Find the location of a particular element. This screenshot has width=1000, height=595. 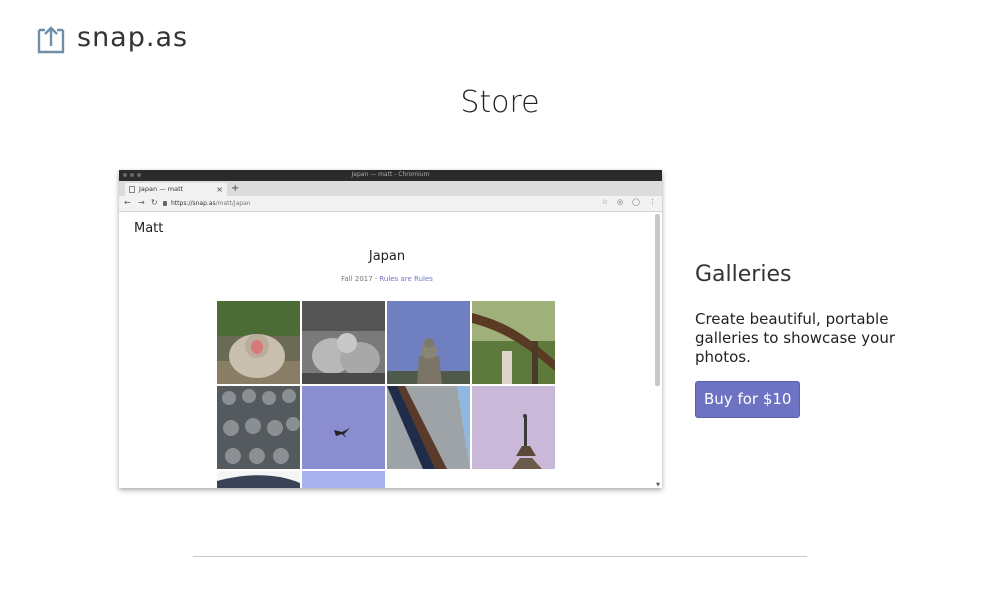

tab-favicon-icon is located at coordinates (132, 189).